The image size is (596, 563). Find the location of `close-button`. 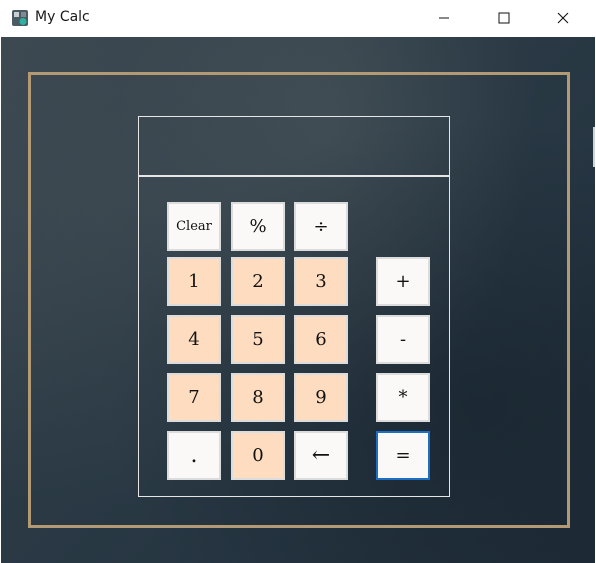

close-button is located at coordinates (563, 18).